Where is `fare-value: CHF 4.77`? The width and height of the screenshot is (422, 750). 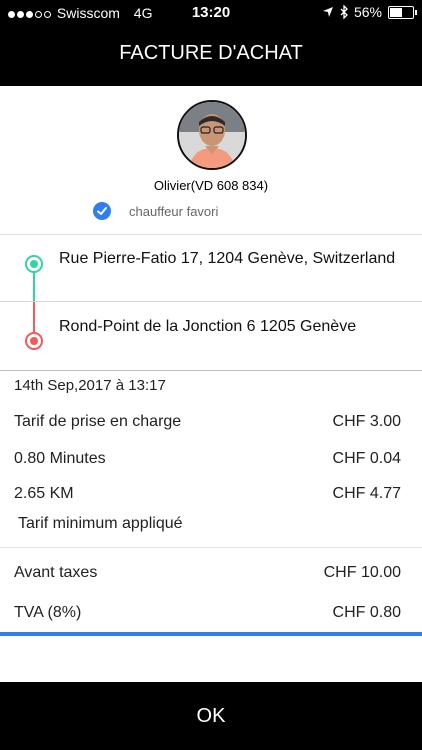 fare-value: CHF 4.77 is located at coordinates (366, 493).